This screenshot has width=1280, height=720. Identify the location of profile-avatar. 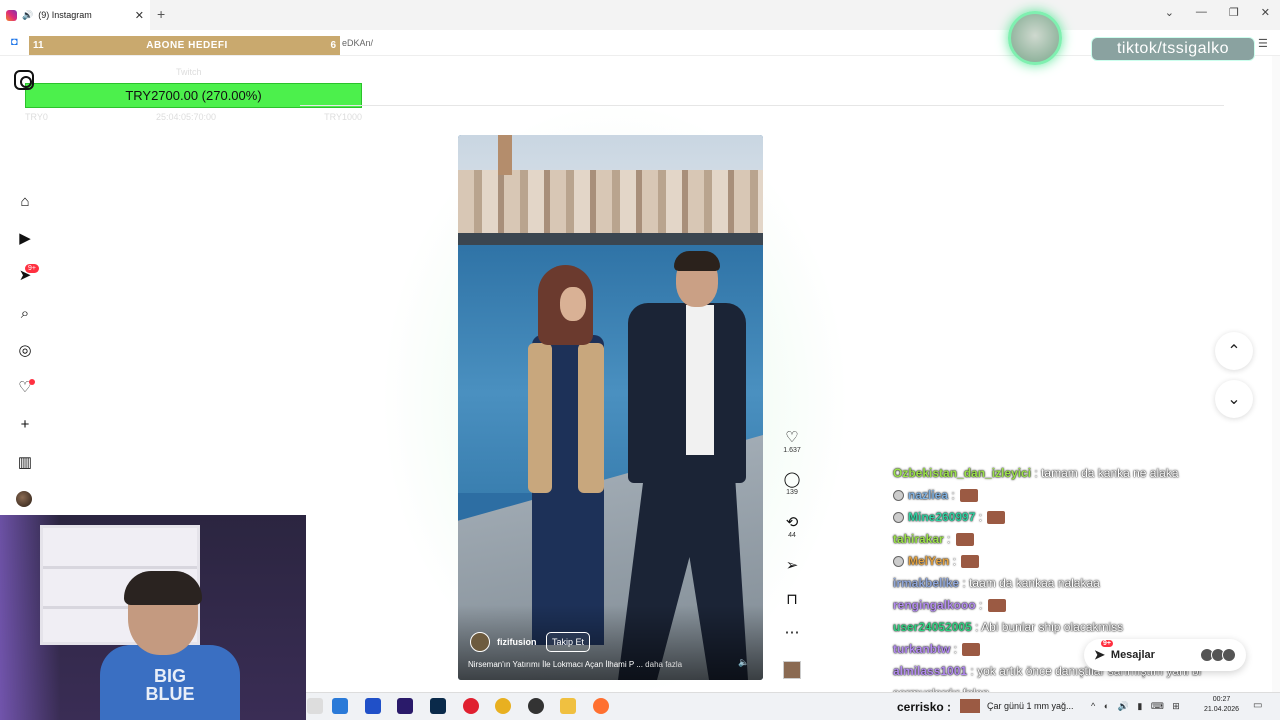
(24, 499).